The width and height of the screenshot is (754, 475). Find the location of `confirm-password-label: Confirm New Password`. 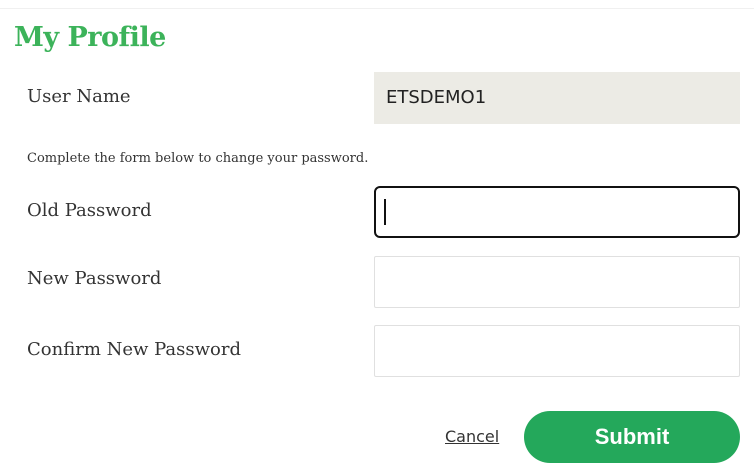

confirm-password-label: Confirm New Password is located at coordinates (134, 349).